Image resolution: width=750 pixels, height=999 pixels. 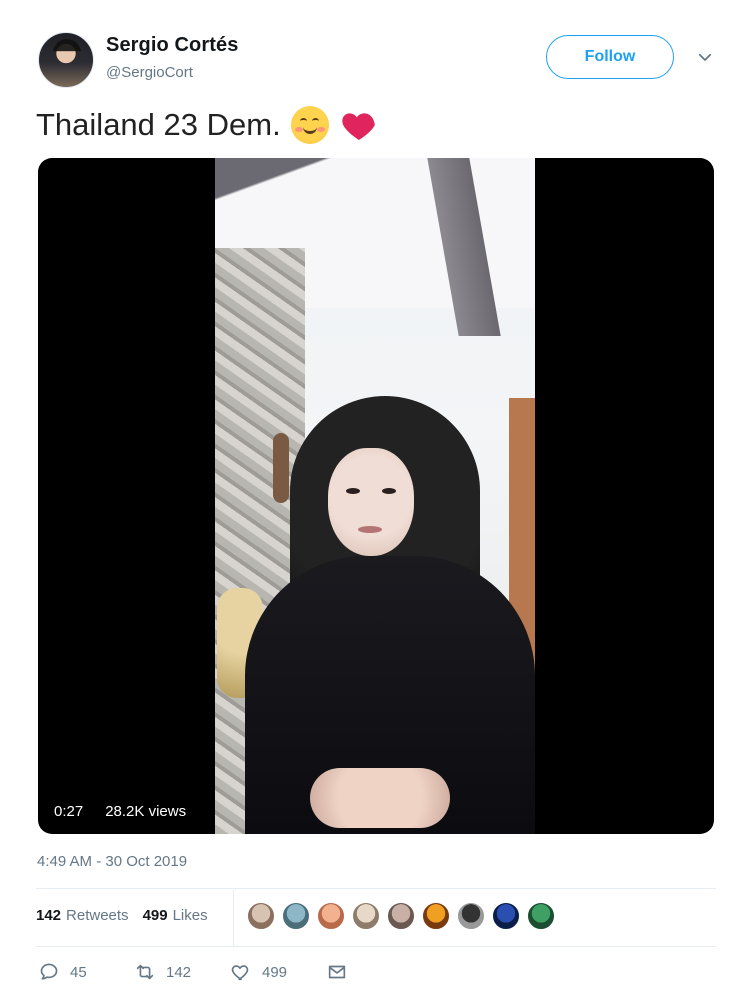 What do you see at coordinates (380, 798) in the screenshot?
I see `person-hands` at bounding box center [380, 798].